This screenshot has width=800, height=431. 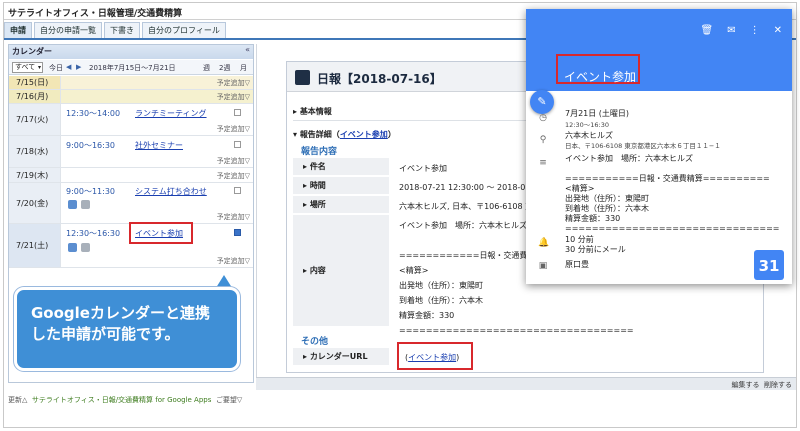 What do you see at coordinates (39, 67) in the screenshot?
I see `chevron-down-icon: ▾` at bounding box center [39, 67].